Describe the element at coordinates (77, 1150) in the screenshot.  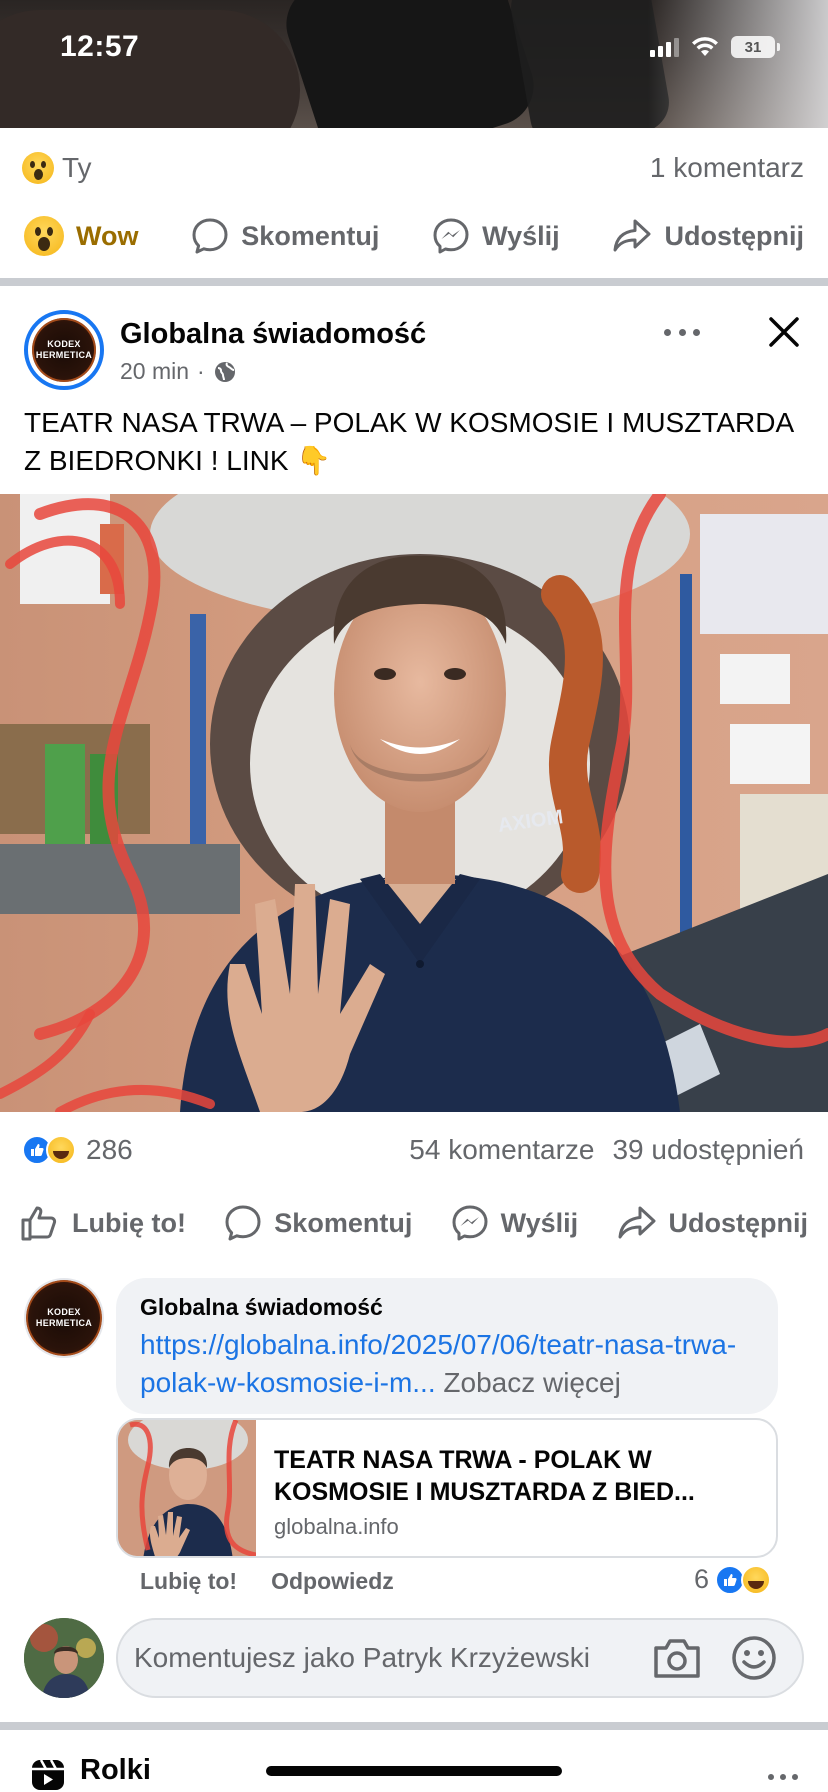
I see `reactions-summary: 286` at that location.